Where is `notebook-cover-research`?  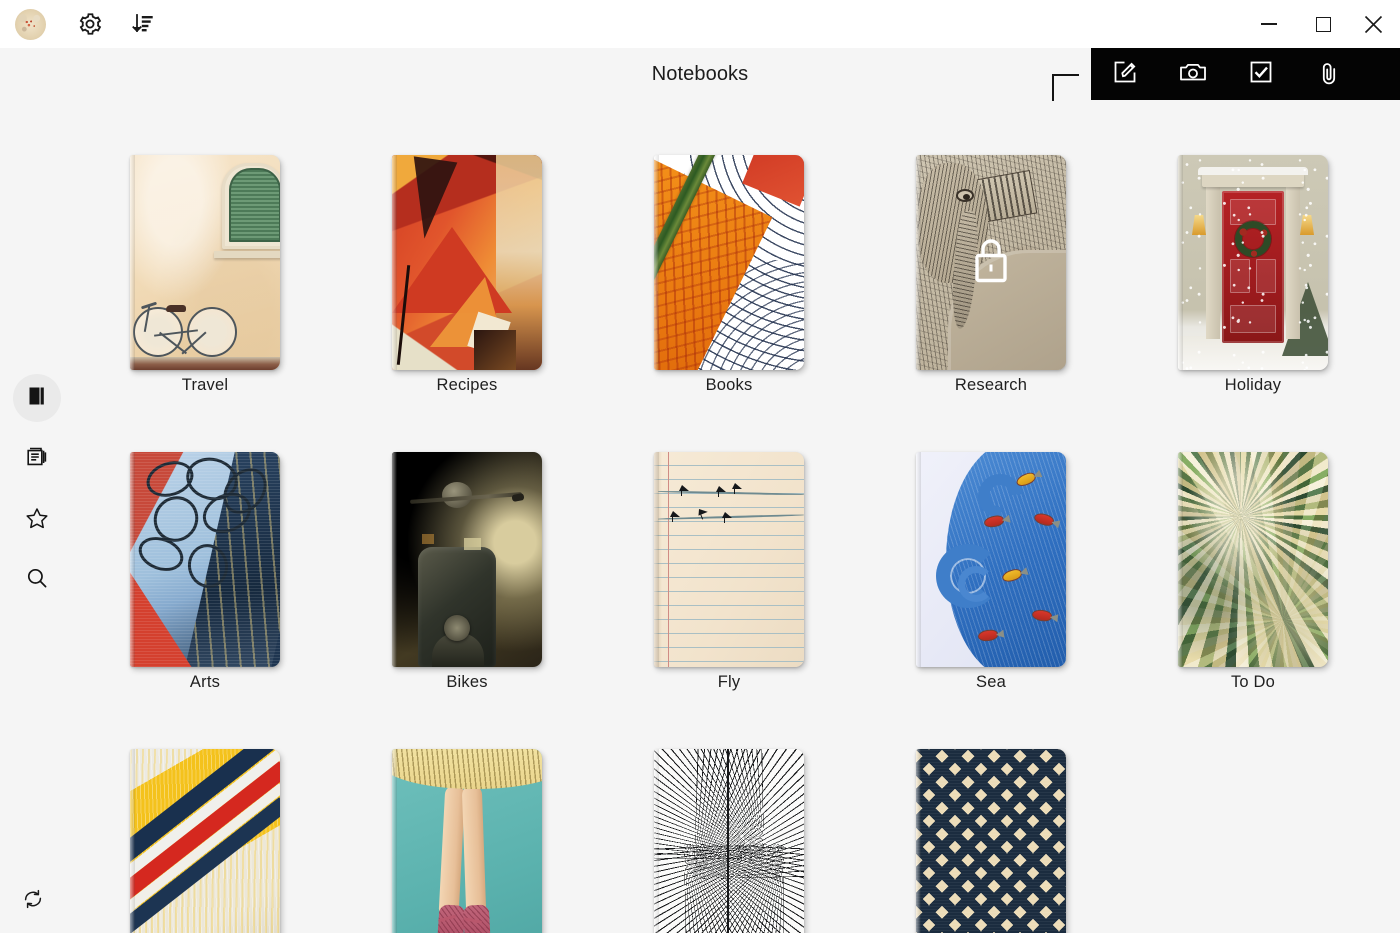 notebook-cover-research is located at coordinates (991, 262).